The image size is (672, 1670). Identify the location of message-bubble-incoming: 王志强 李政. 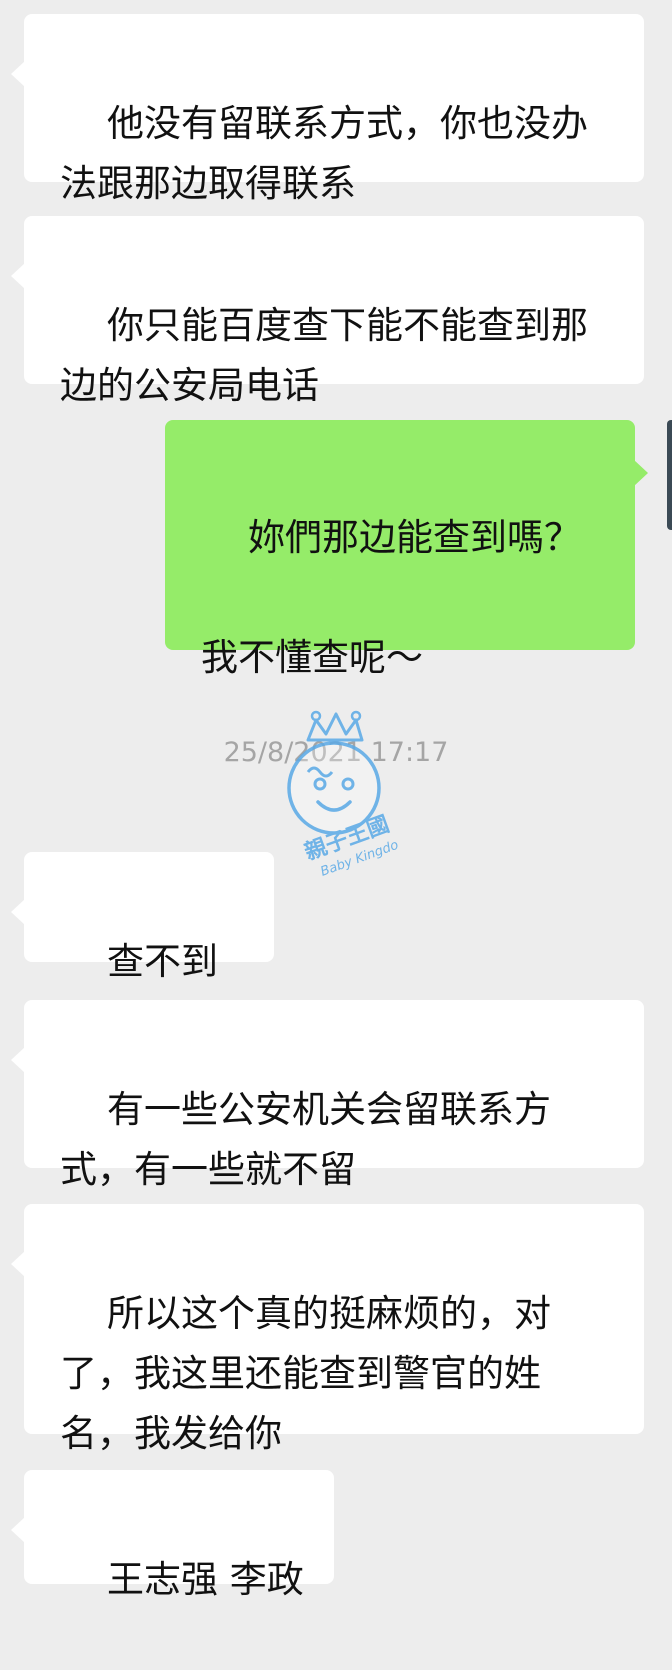
(172, 1535).